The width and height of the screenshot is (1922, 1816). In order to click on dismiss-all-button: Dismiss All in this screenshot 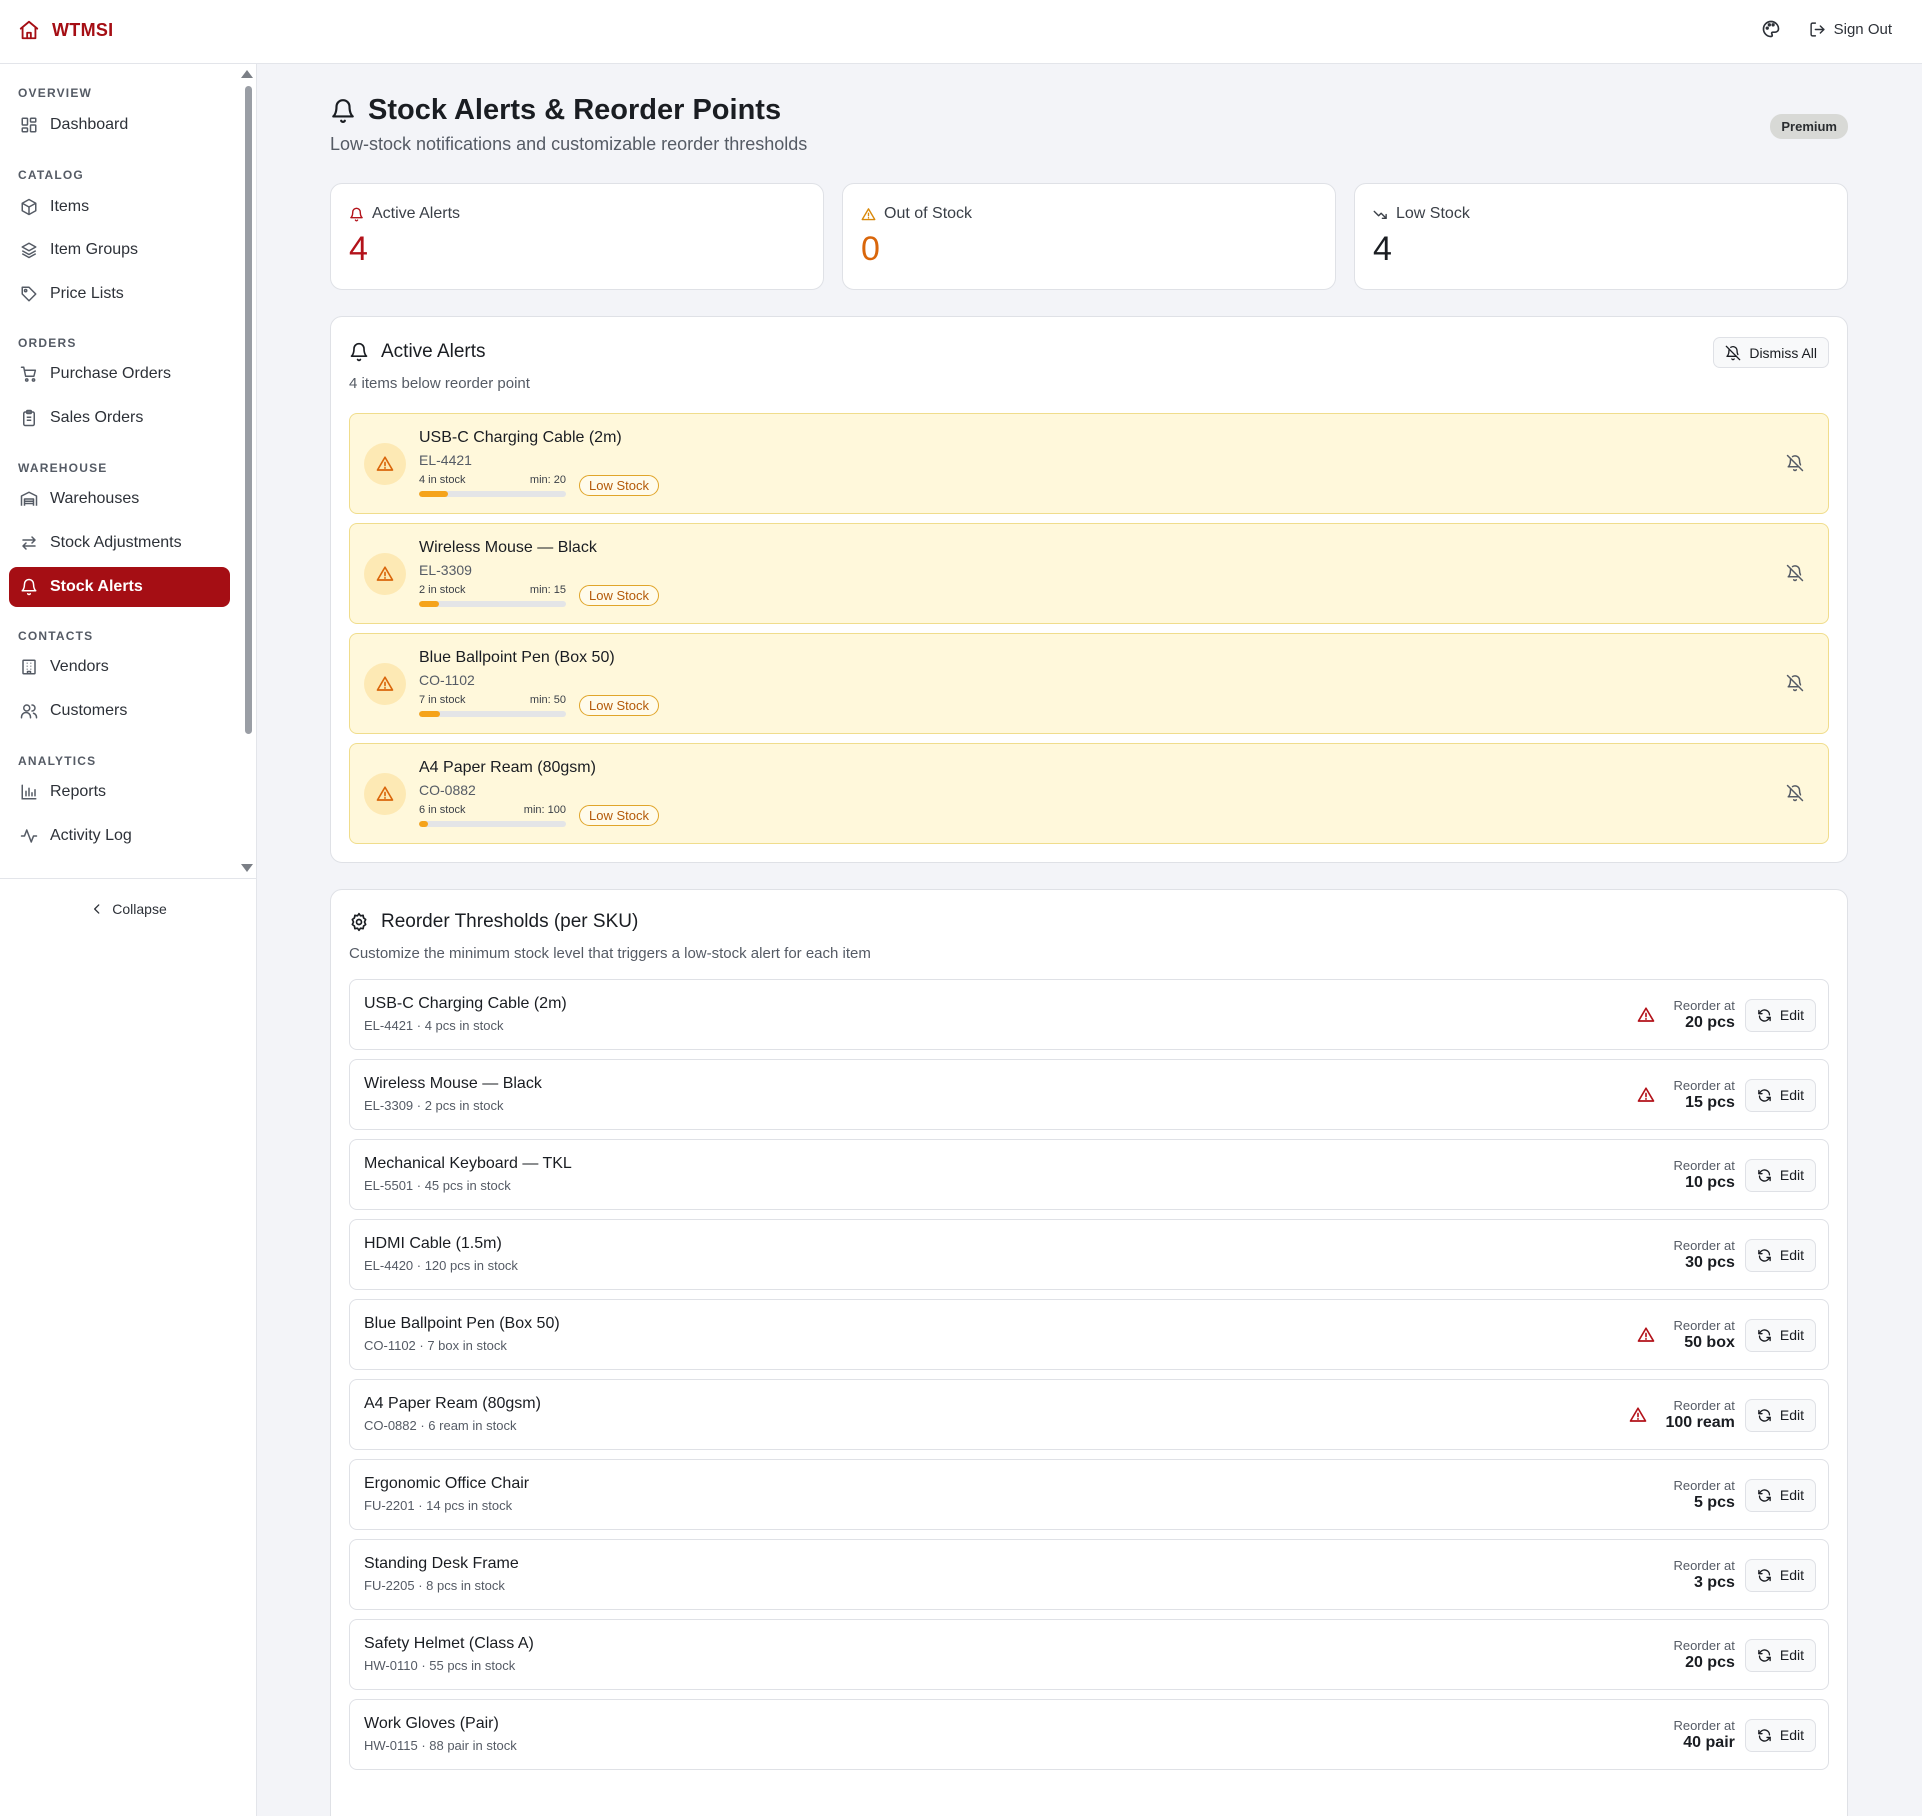, I will do `click(1771, 352)`.